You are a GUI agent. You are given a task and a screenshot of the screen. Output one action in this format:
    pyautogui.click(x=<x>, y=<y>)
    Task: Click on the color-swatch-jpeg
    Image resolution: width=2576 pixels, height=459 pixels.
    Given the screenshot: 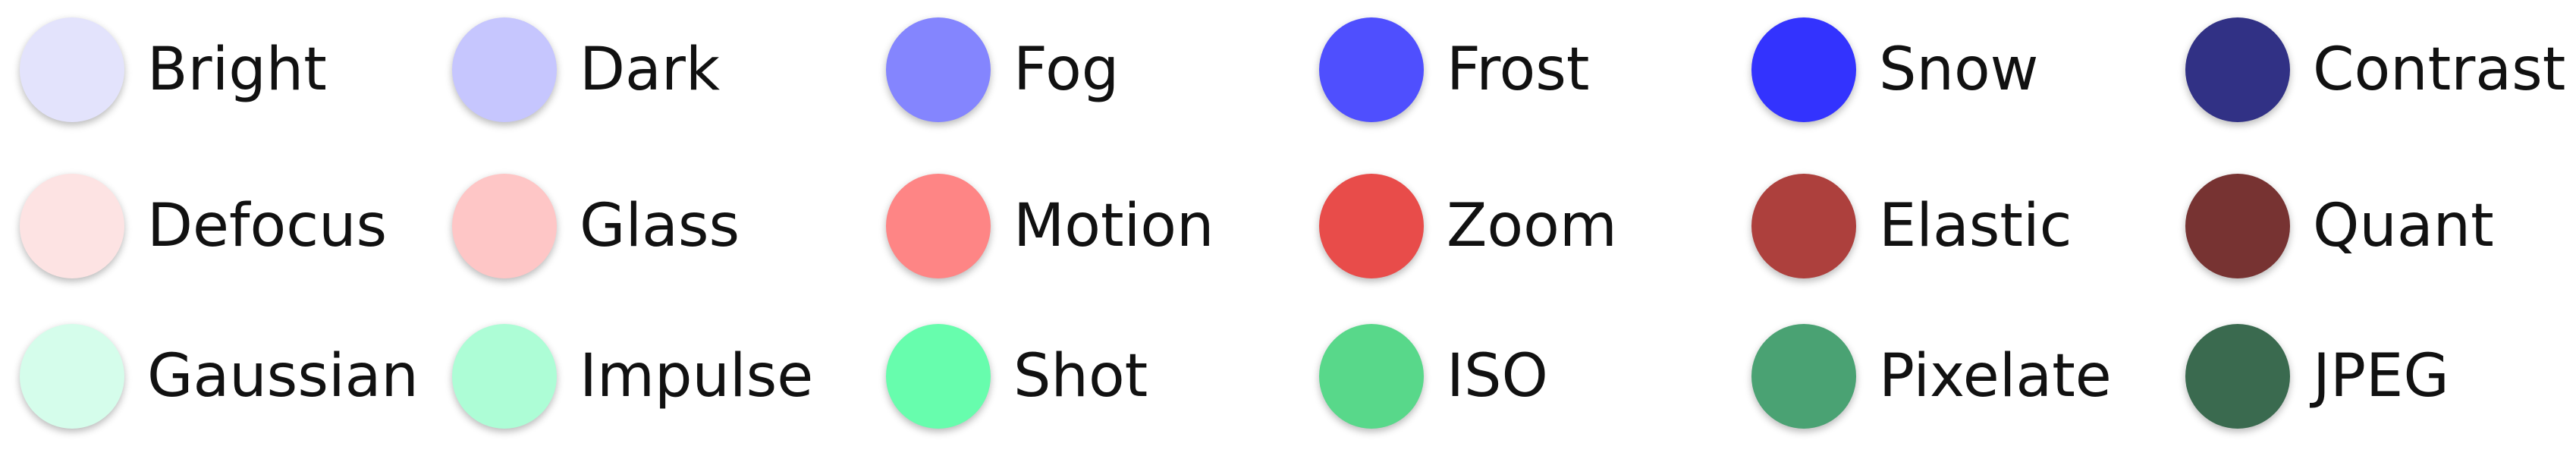 What is the action you would take?
    pyautogui.click(x=2237, y=376)
    